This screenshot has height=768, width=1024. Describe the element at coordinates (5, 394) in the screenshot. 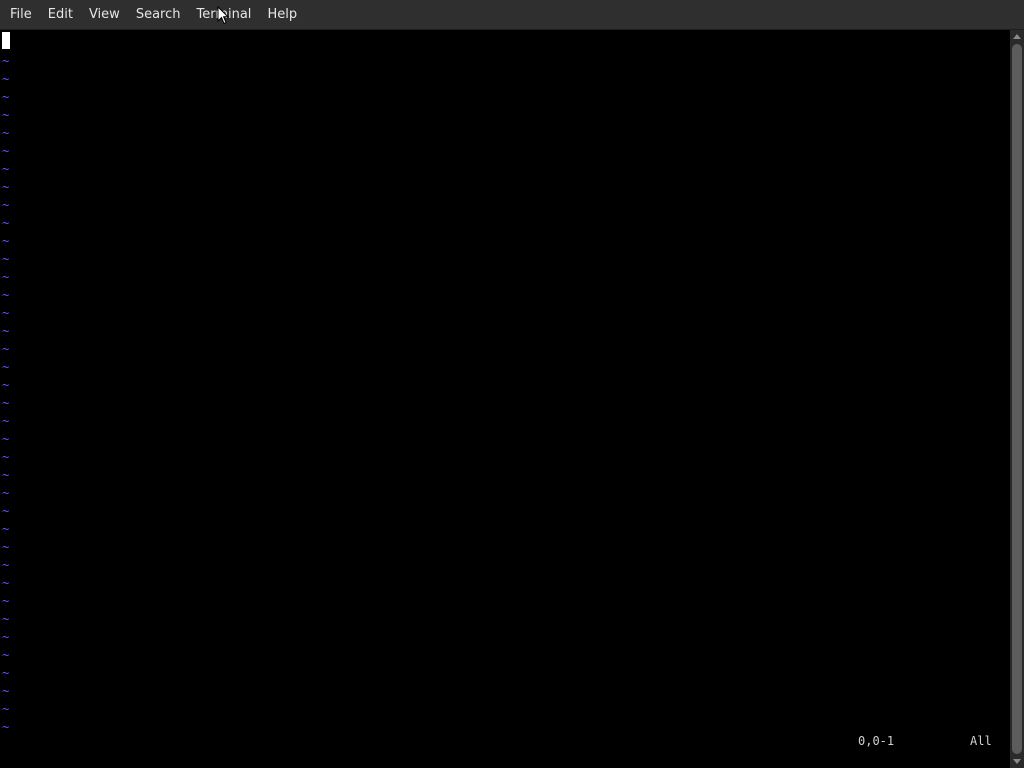

I see `empty-line-markers: ~ ~ ~ ~ ~ ~ ~ ~ ~ ~ ~ ~ ~ ~ ~ ~ ~ ~ ~ ~ ~ ~ ~ ~ ~ ~ ~ ~ ~ ~ ~ ~ ~ ~ ~ ~ ~ ~` at that location.